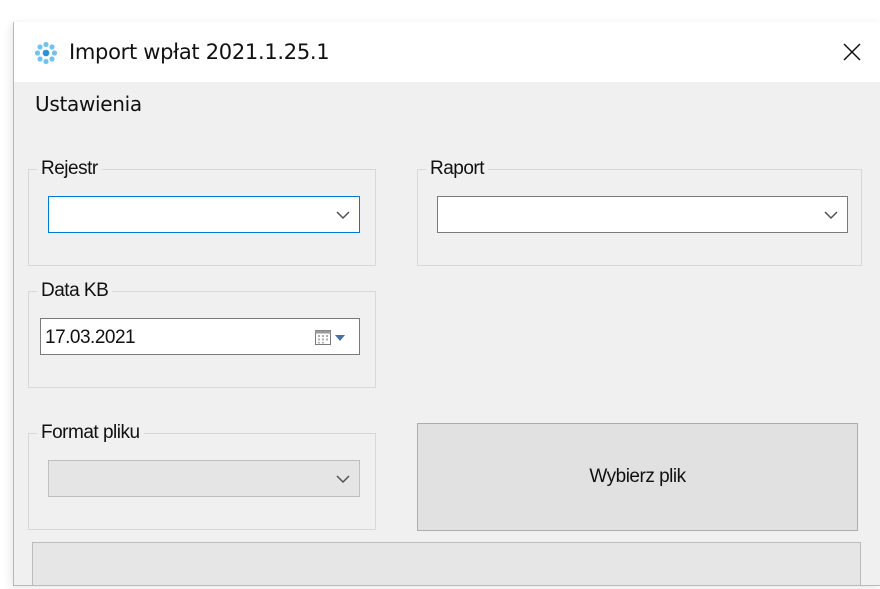  What do you see at coordinates (446, 564) in the screenshot?
I see `progress-bar` at bounding box center [446, 564].